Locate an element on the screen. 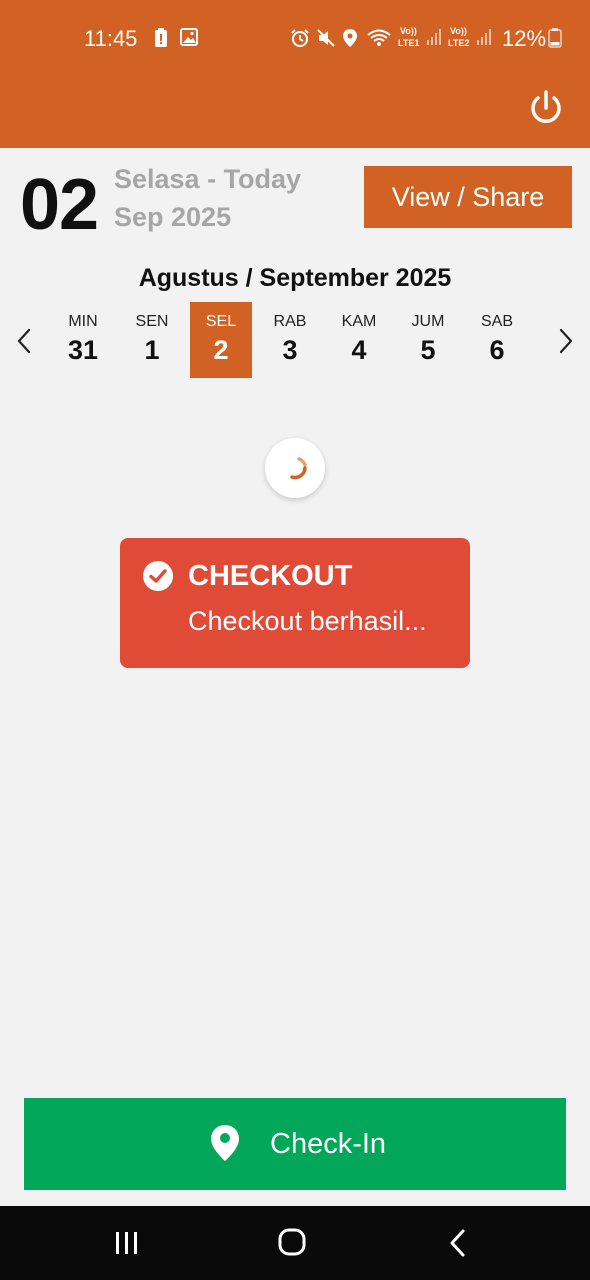 The height and width of the screenshot is (1280, 590). back-icon is located at coordinates (458, 1243).